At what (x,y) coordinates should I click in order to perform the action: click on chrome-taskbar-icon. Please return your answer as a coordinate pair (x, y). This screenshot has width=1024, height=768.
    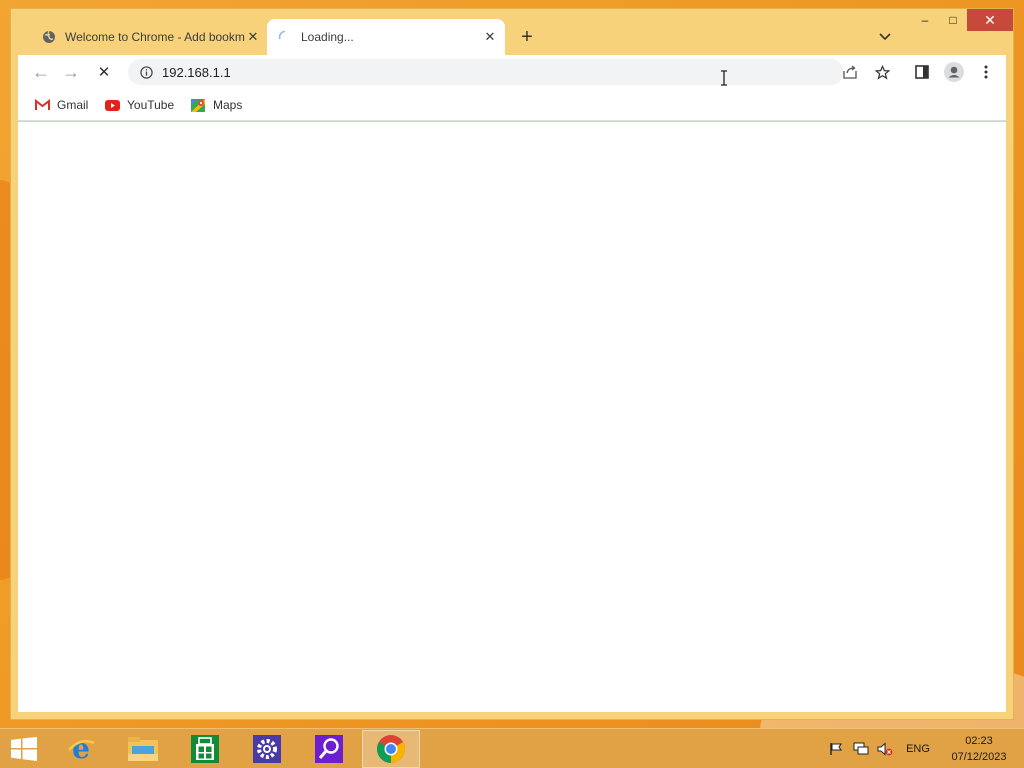
    Looking at the image, I should click on (391, 749).